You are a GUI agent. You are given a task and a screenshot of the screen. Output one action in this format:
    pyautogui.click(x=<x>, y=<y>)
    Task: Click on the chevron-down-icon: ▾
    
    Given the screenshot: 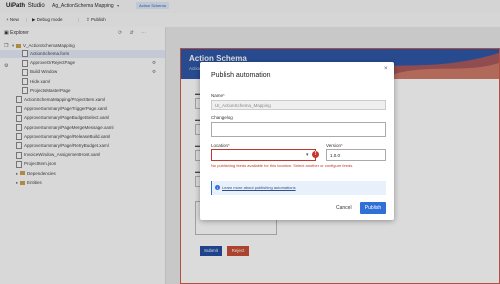 What is the action you would take?
    pyautogui.click(x=307, y=155)
    